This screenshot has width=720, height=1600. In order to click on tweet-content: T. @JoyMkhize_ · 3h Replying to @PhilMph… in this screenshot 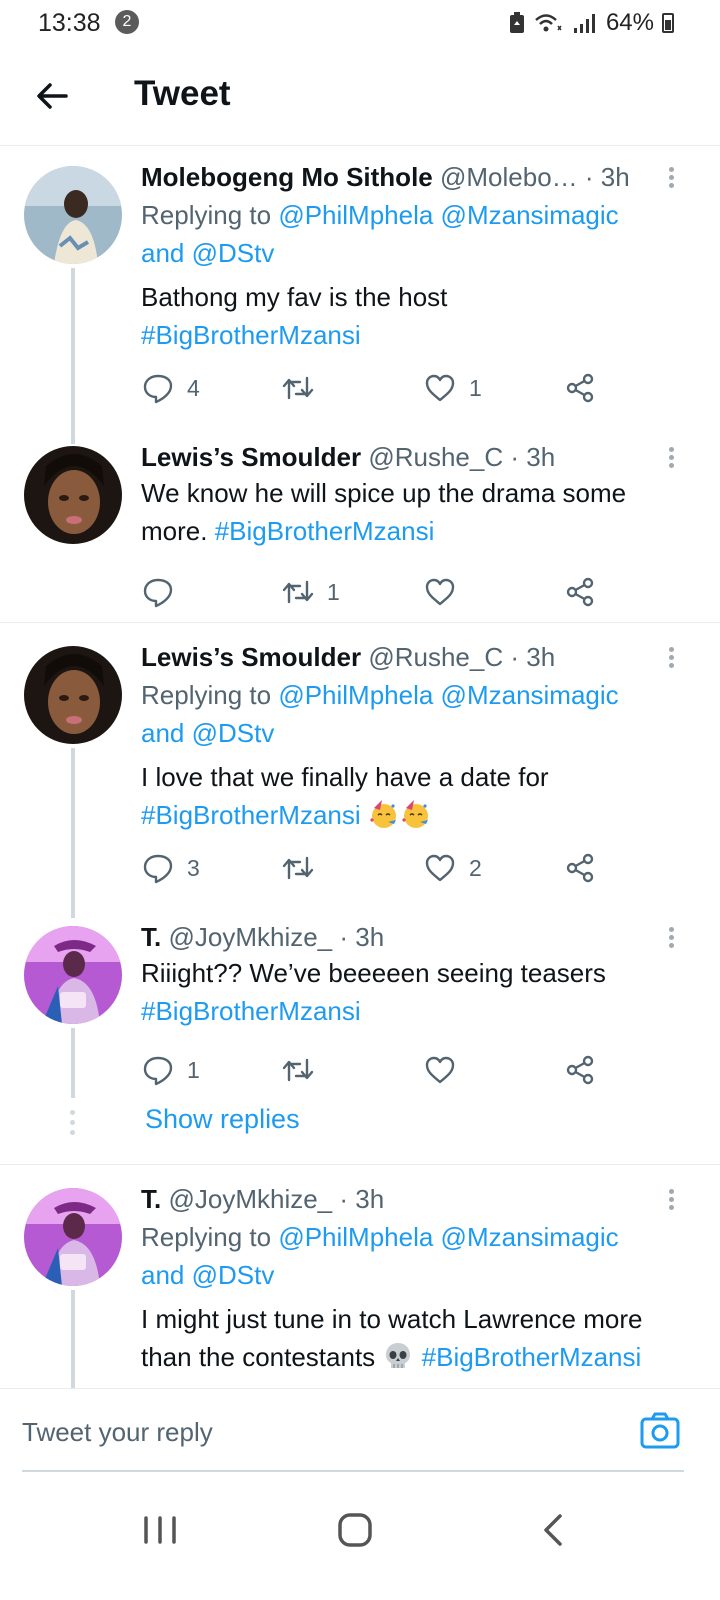, I will do `click(418, 1279)`.